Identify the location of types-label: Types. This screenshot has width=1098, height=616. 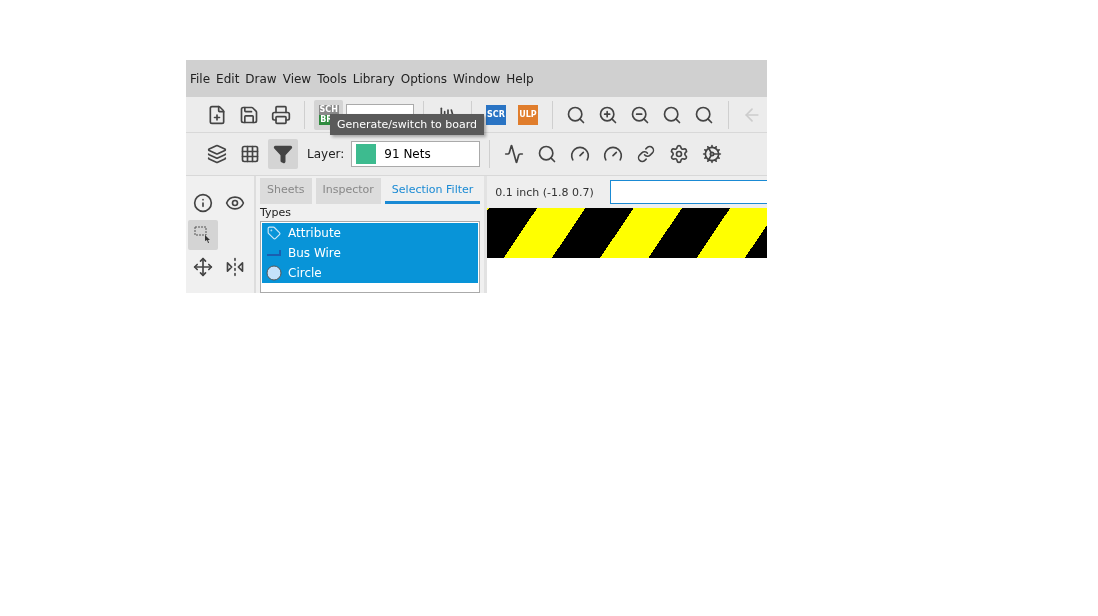
(275, 213).